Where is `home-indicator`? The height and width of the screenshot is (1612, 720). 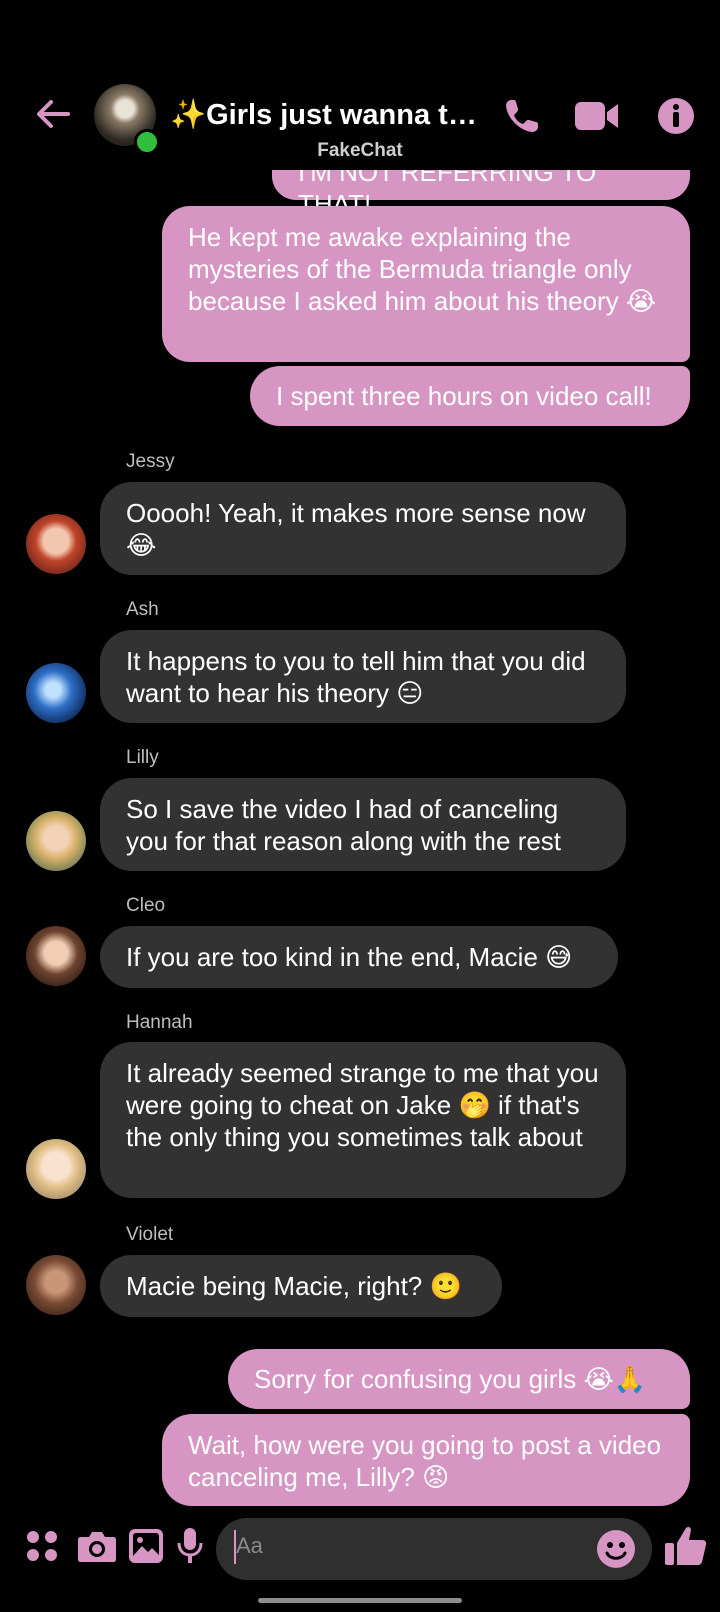
home-indicator is located at coordinates (360, 1600).